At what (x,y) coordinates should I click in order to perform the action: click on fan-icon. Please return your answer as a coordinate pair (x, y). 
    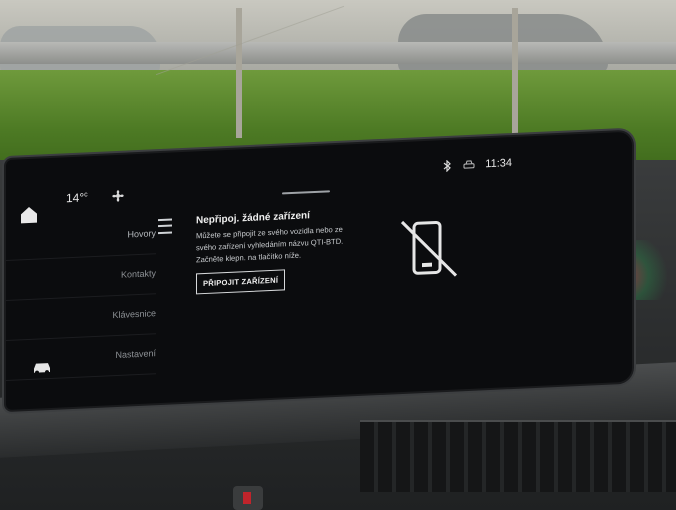
    Looking at the image, I should click on (118, 196).